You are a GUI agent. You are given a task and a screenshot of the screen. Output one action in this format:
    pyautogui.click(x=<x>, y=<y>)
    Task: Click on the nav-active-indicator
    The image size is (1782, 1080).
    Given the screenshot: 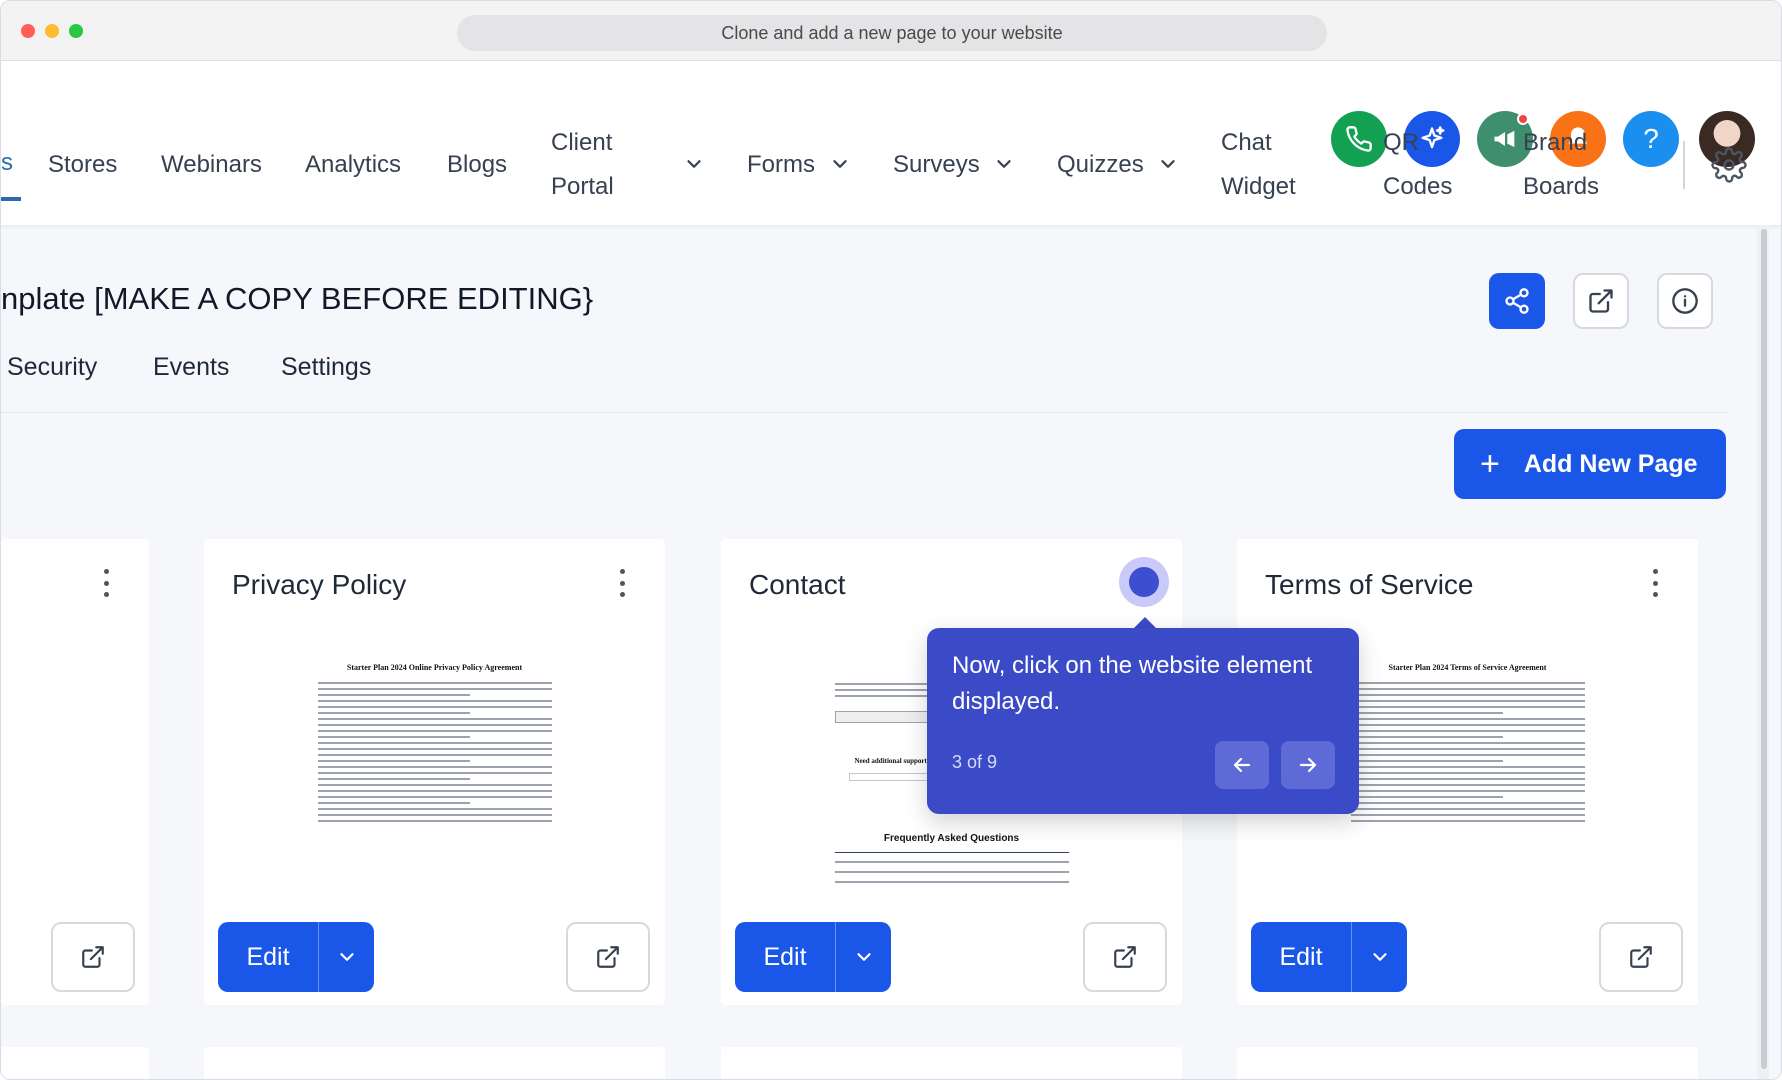 What is the action you would take?
    pyautogui.click(x=11, y=199)
    